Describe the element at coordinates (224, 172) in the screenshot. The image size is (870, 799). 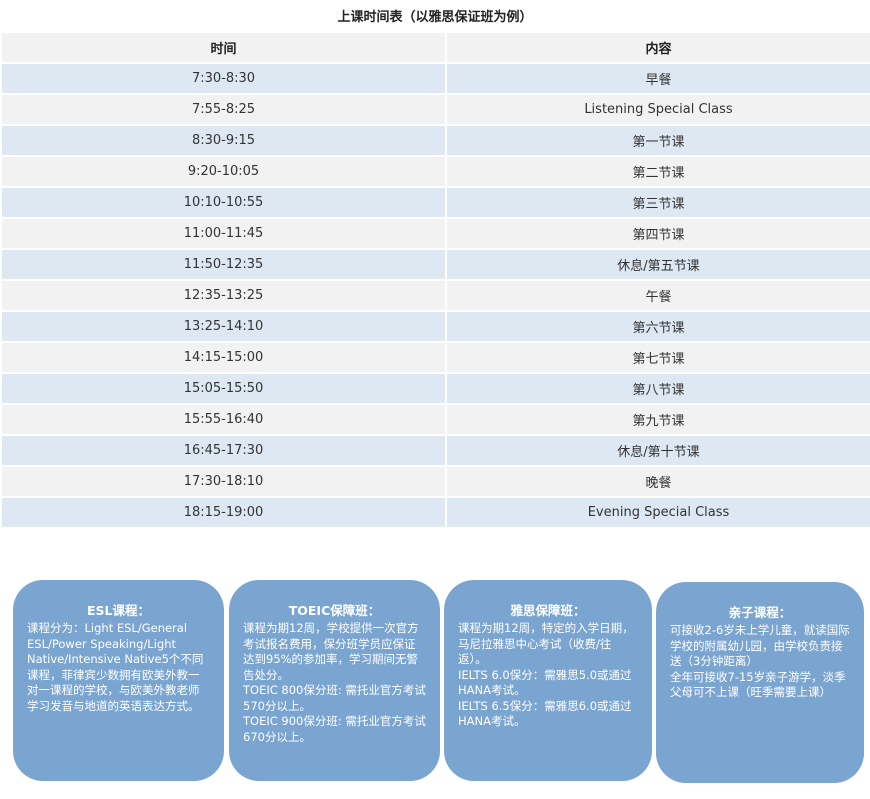
I see `schedule-time-cell: 9:20-10:05` at that location.